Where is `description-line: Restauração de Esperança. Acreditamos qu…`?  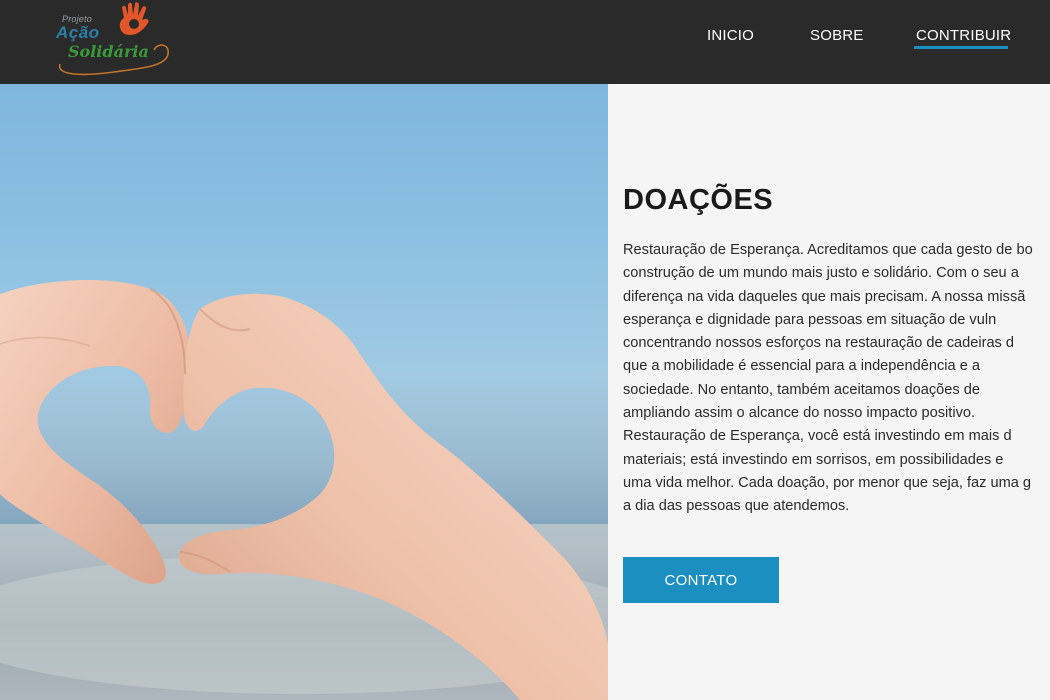
description-line: Restauração de Esperança. Acreditamos qu… is located at coordinates (828, 250).